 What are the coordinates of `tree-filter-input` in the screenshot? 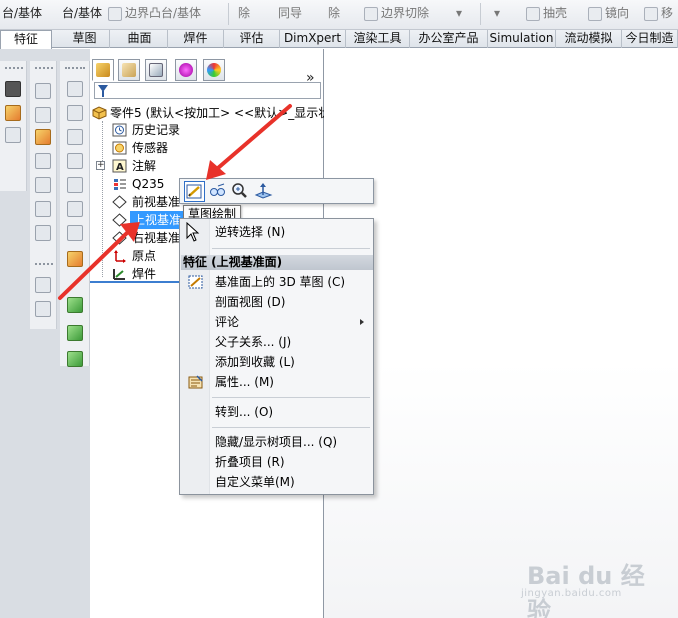 It's located at (207, 90).